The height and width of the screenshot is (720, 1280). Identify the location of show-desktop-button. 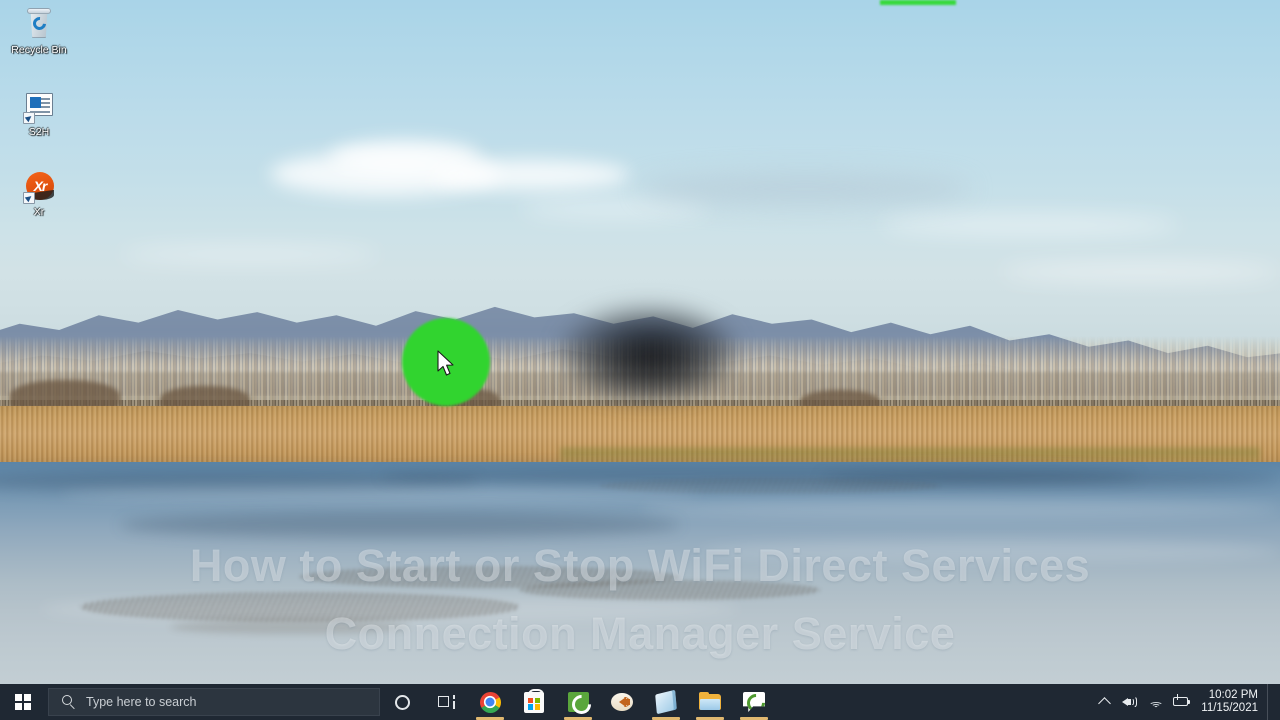
(1270, 702).